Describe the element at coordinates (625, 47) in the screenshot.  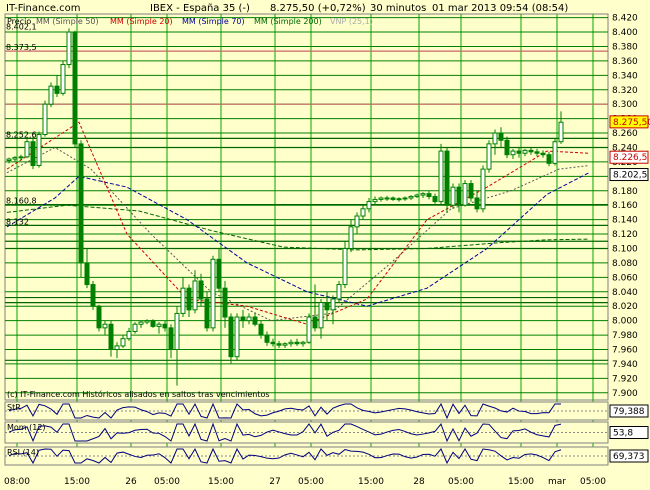
I see `y-tick-label: 8.380` at that location.